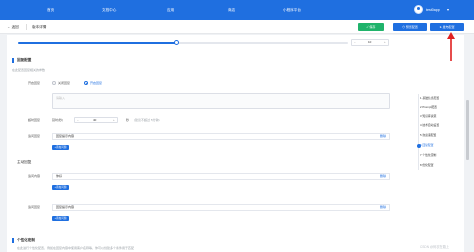 The width and height of the screenshot is (474, 252). I want to click on follow-reply-field: 回复提示内容 删除, so click(221, 136).